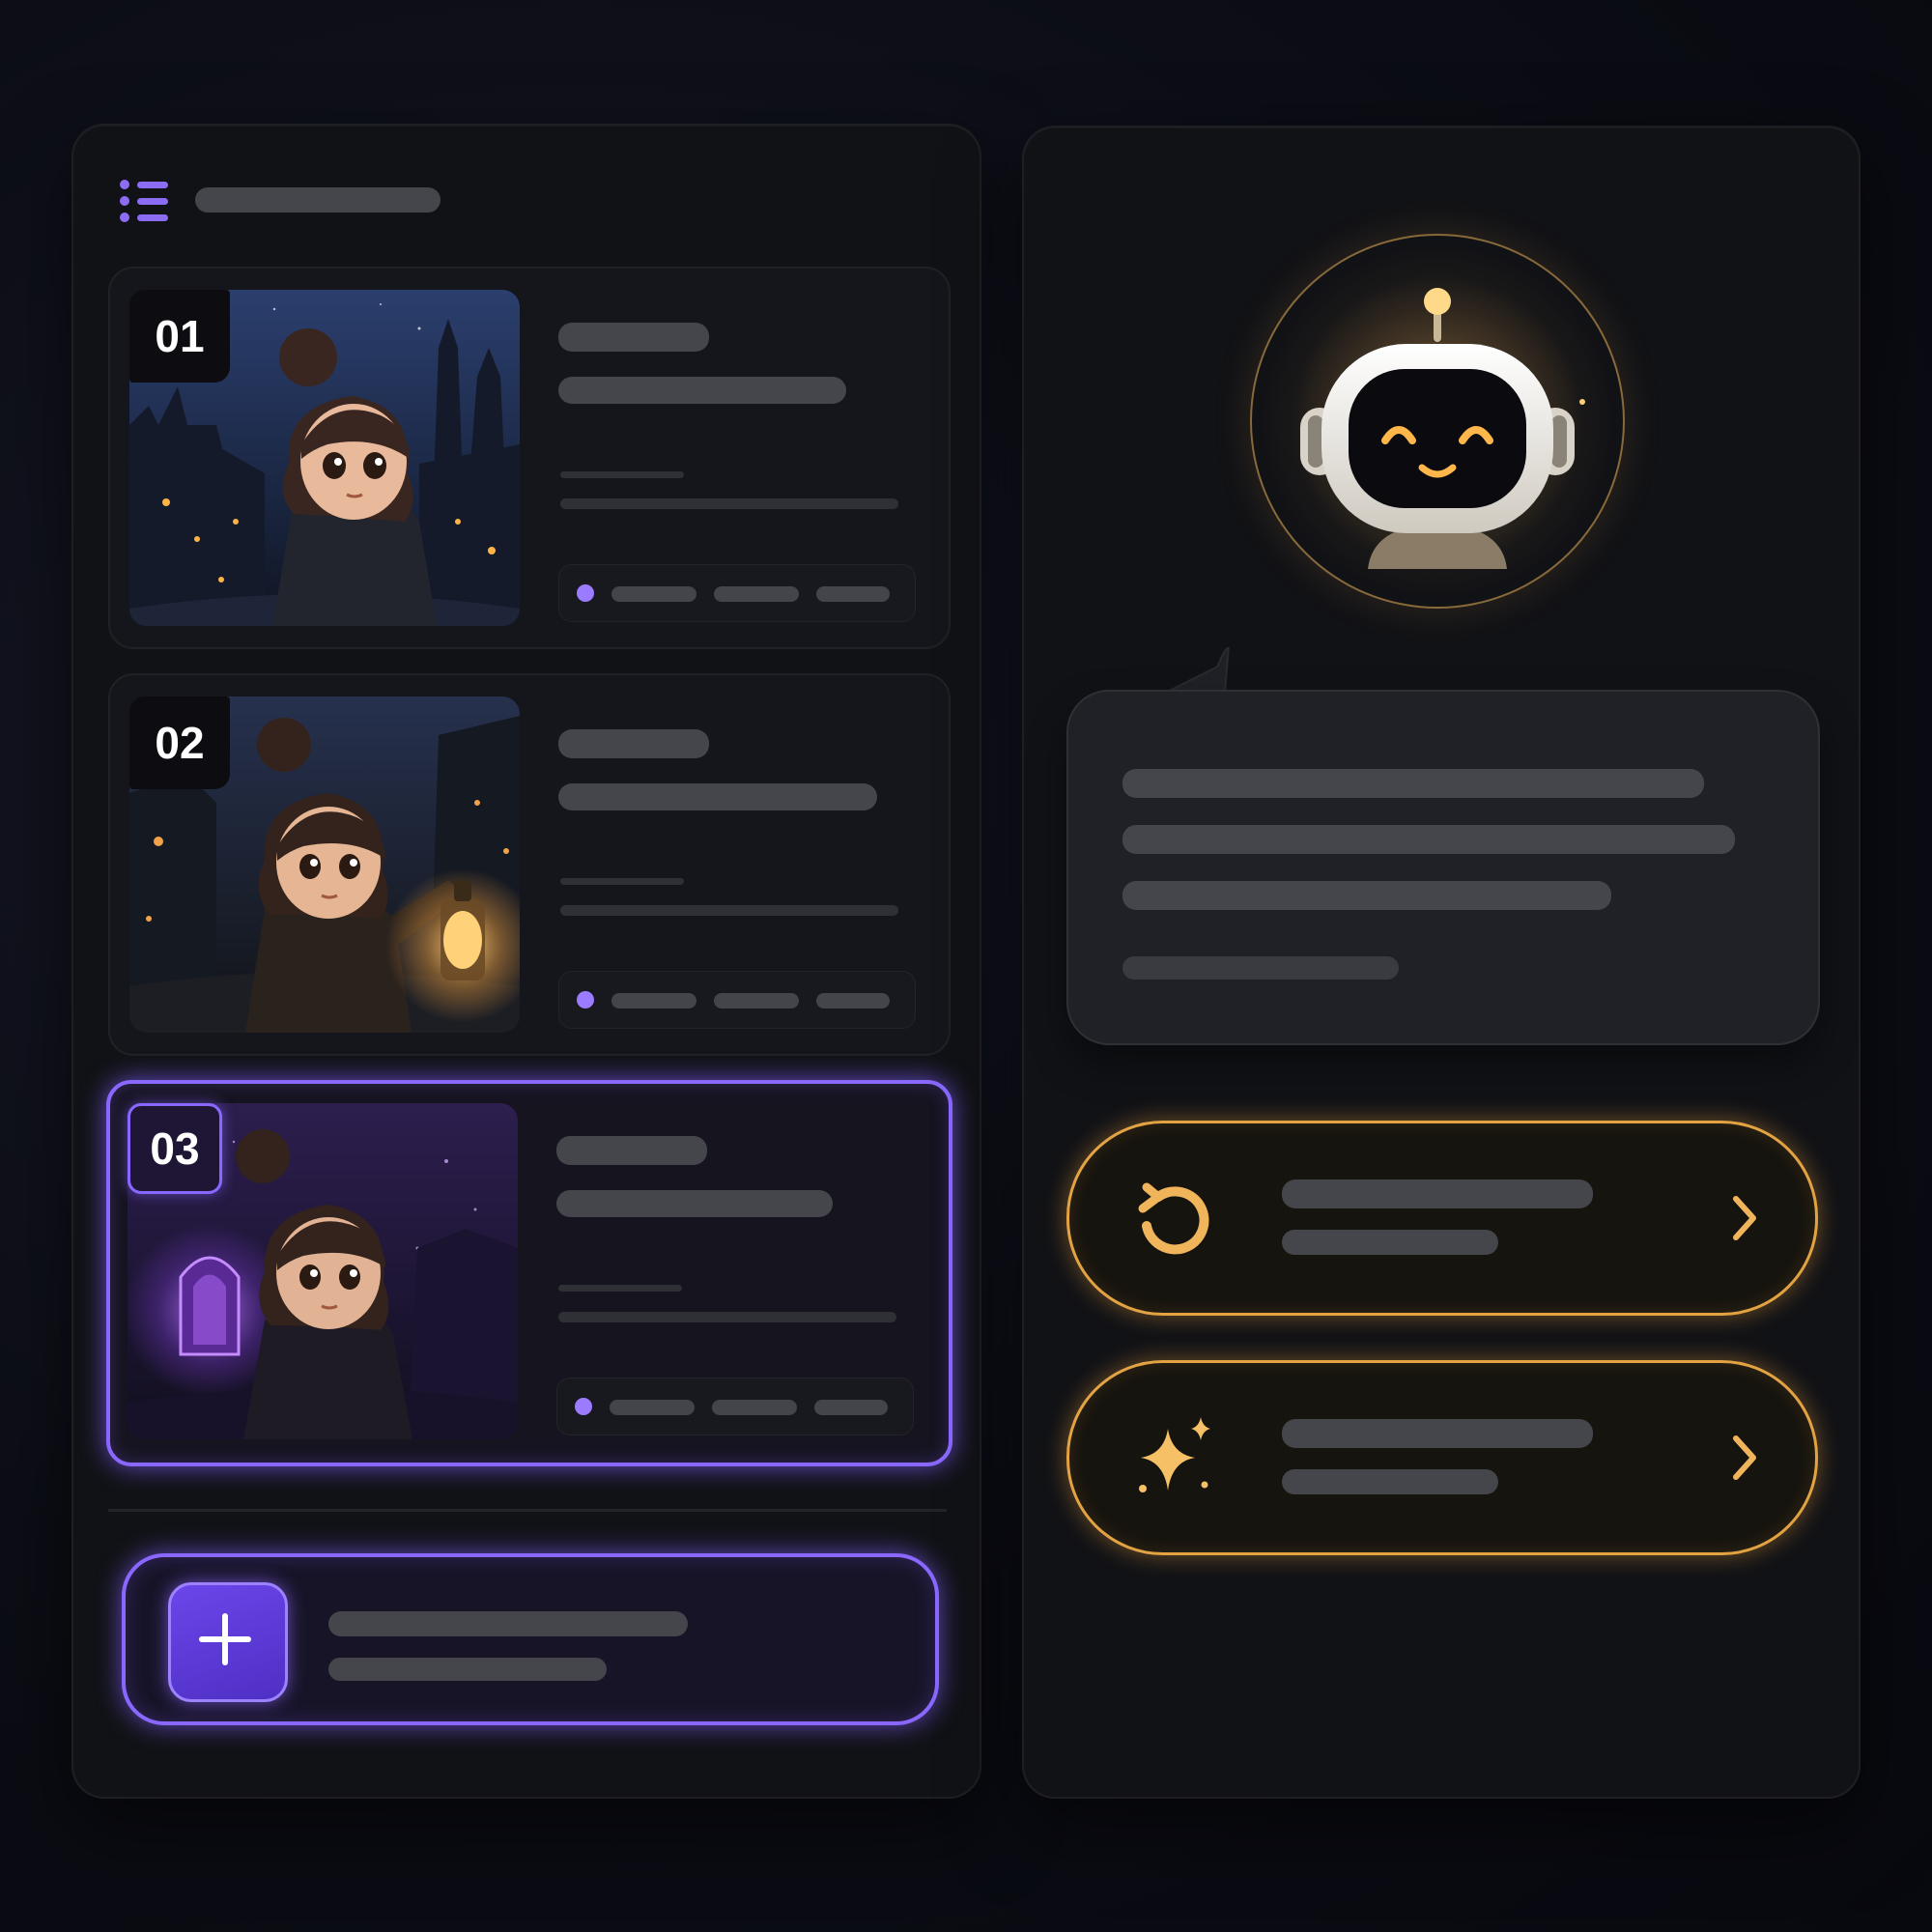 The image size is (1932, 1932). Describe the element at coordinates (1442, 1457) in the screenshot. I see `enhance-action-button` at that location.